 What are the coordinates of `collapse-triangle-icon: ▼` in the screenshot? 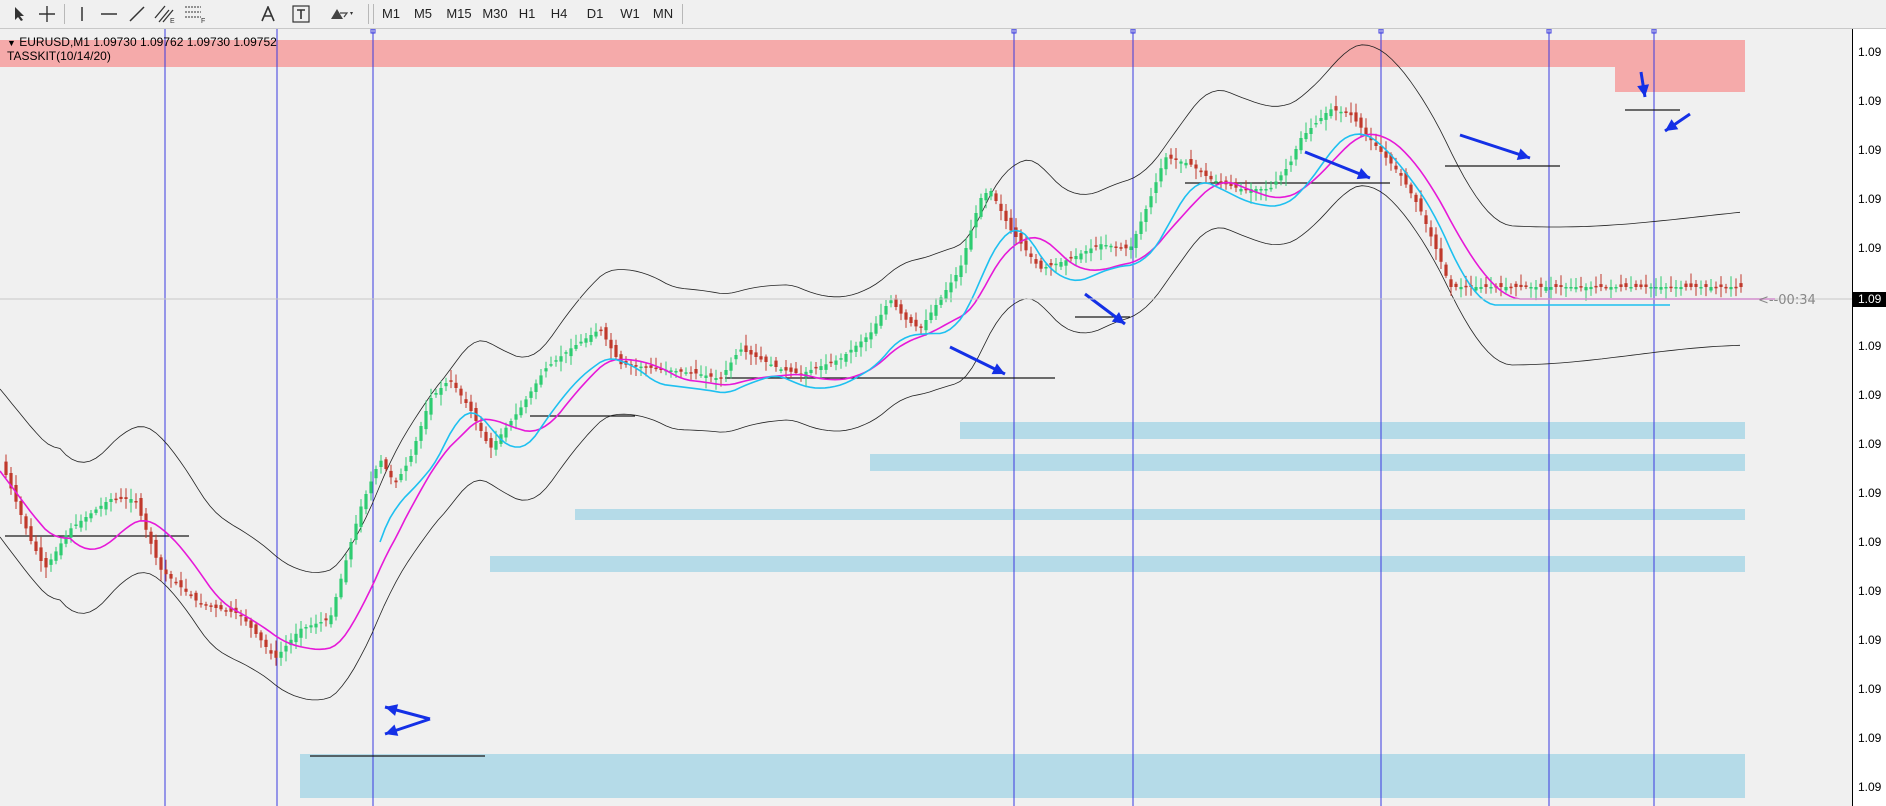 It's located at (11, 43).